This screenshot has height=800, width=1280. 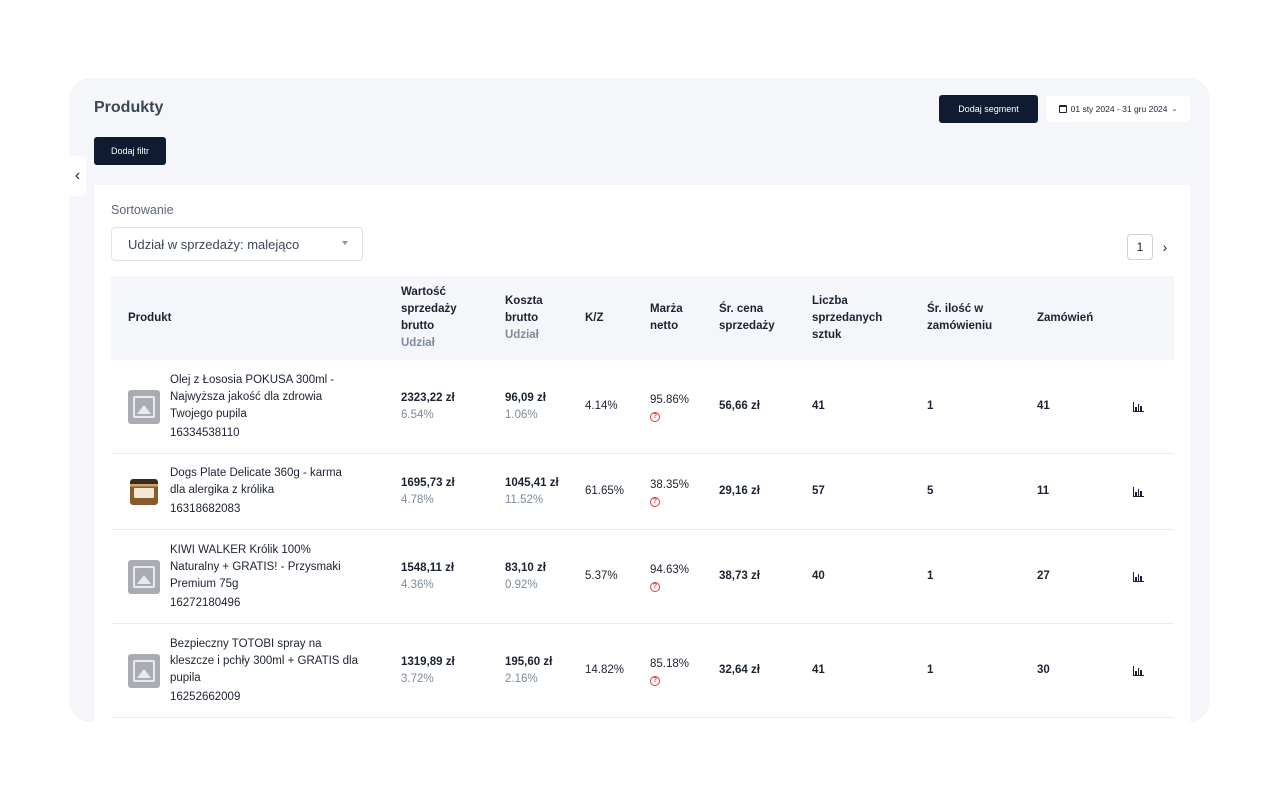 What do you see at coordinates (428, 406) in the screenshot?
I see `sales-value-cell: 2323,22 zł 6.54%` at bounding box center [428, 406].